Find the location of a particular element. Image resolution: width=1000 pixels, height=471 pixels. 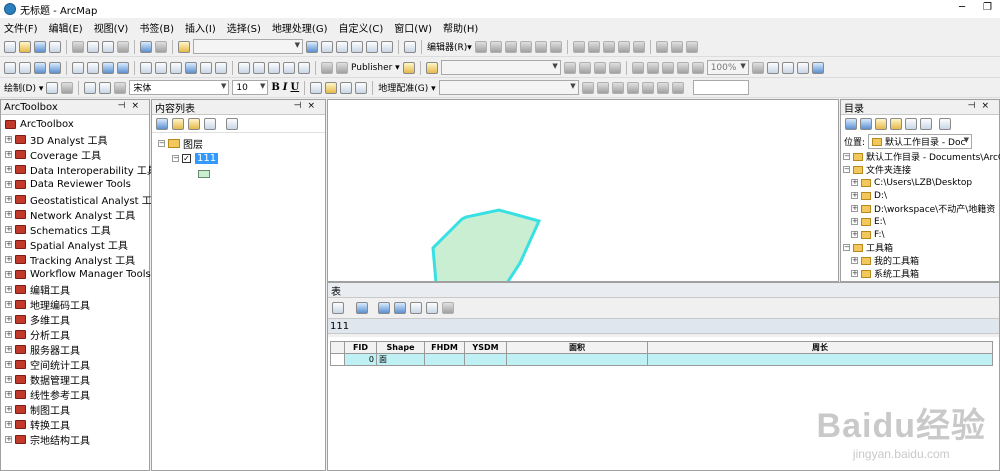

layer-name: 111 is located at coordinates (207, 158).